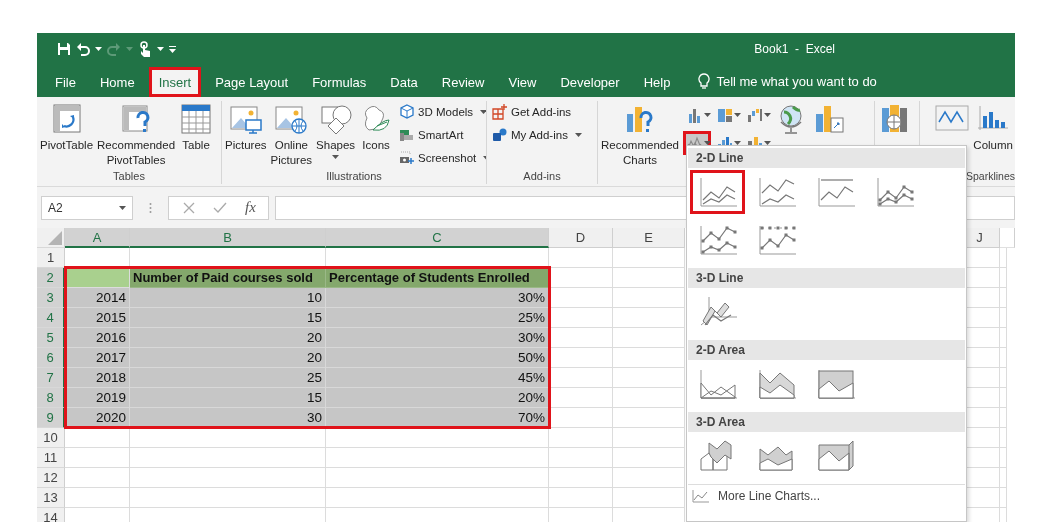 The height and width of the screenshot is (522, 1055). I want to click on ribbon-tab: Help, so click(657, 82).